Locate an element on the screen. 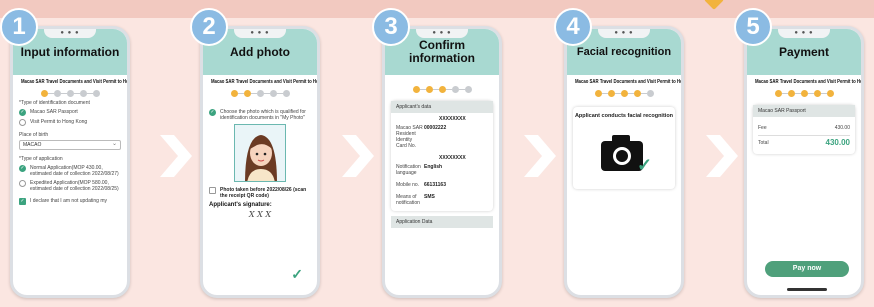 Image resolution: width=874 pixels, height=307 pixels. application-type-label: *Type of application is located at coordinates (41, 159).